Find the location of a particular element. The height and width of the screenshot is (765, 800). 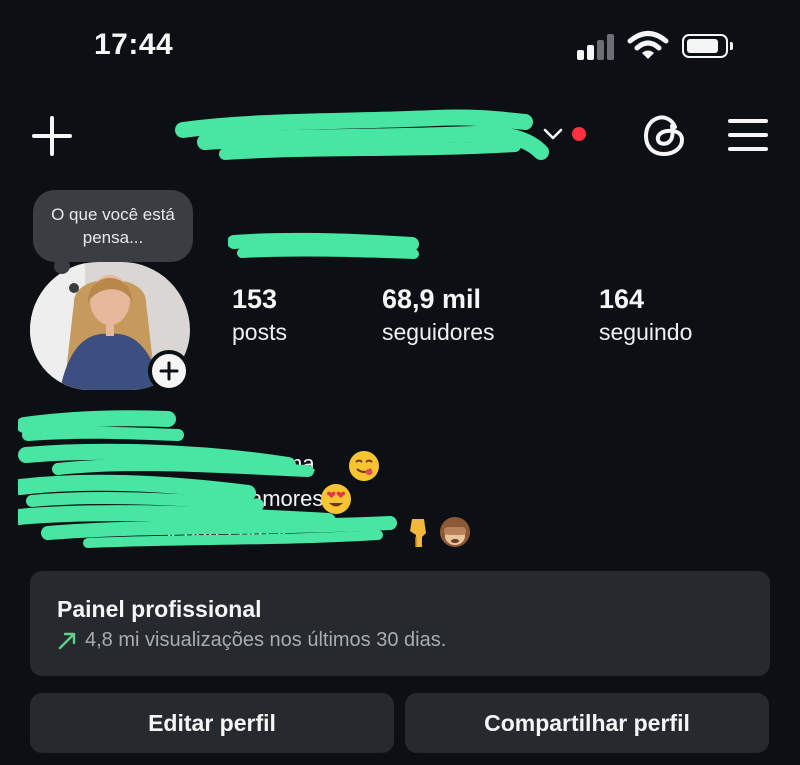

stat-value: 68,9 mil is located at coordinates (432, 299).